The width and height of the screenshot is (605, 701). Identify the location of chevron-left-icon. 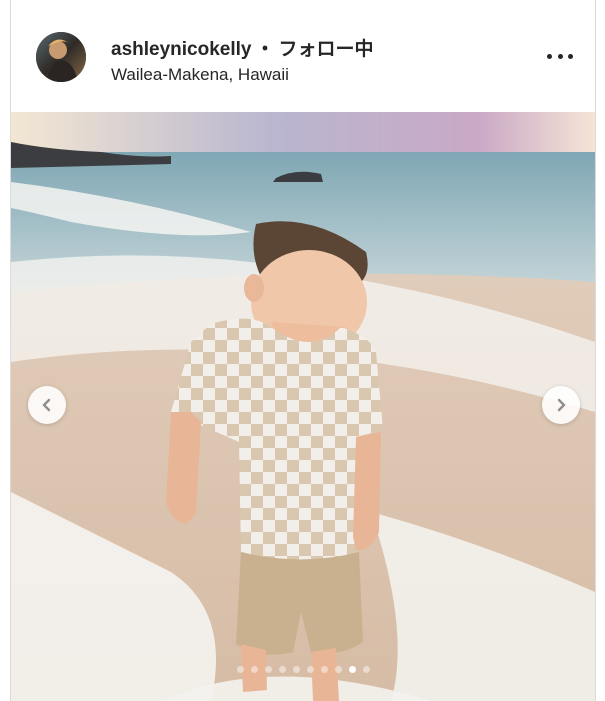
(46, 405).